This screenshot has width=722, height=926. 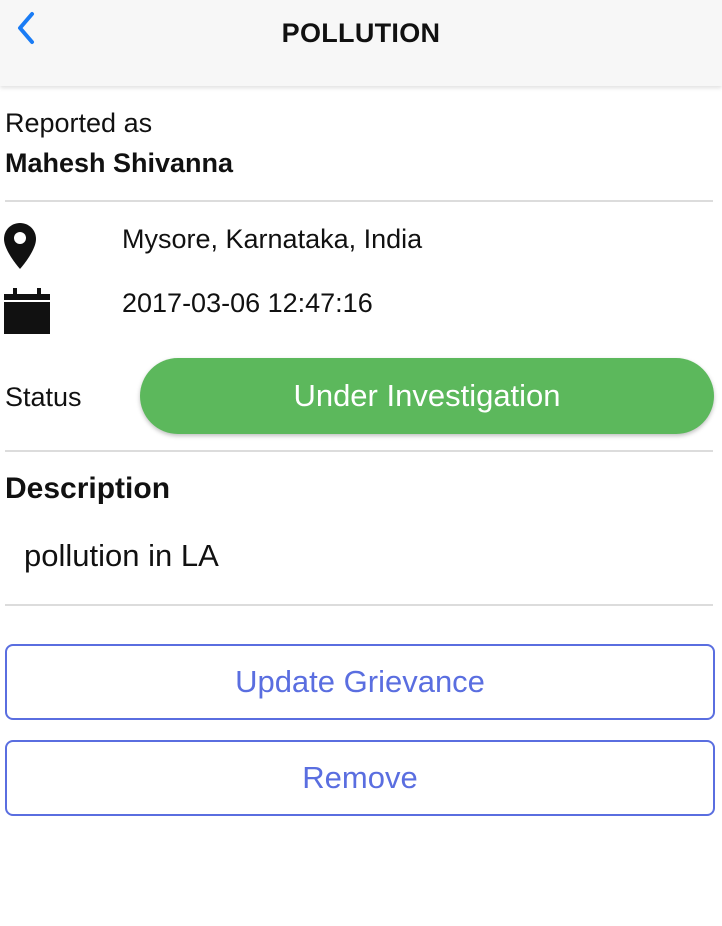 What do you see at coordinates (119, 163) in the screenshot?
I see `reporter-name: Mahesh Shivanna` at bounding box center [119, 163].